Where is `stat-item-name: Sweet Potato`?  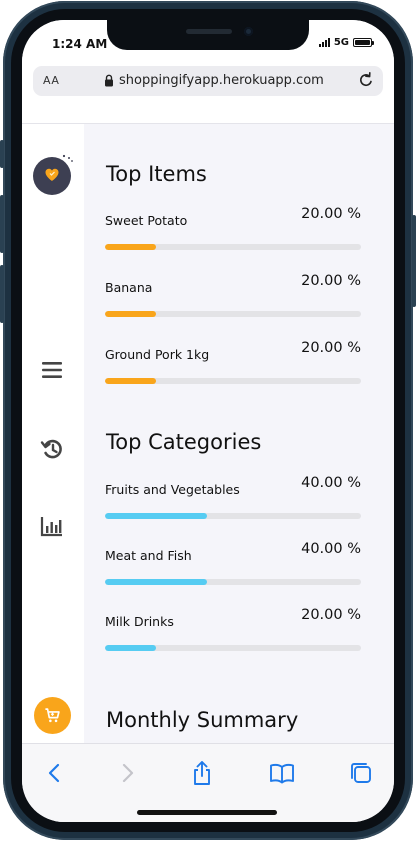 stat-item-name: Sweet Potato is located at coordinates (146, 220).